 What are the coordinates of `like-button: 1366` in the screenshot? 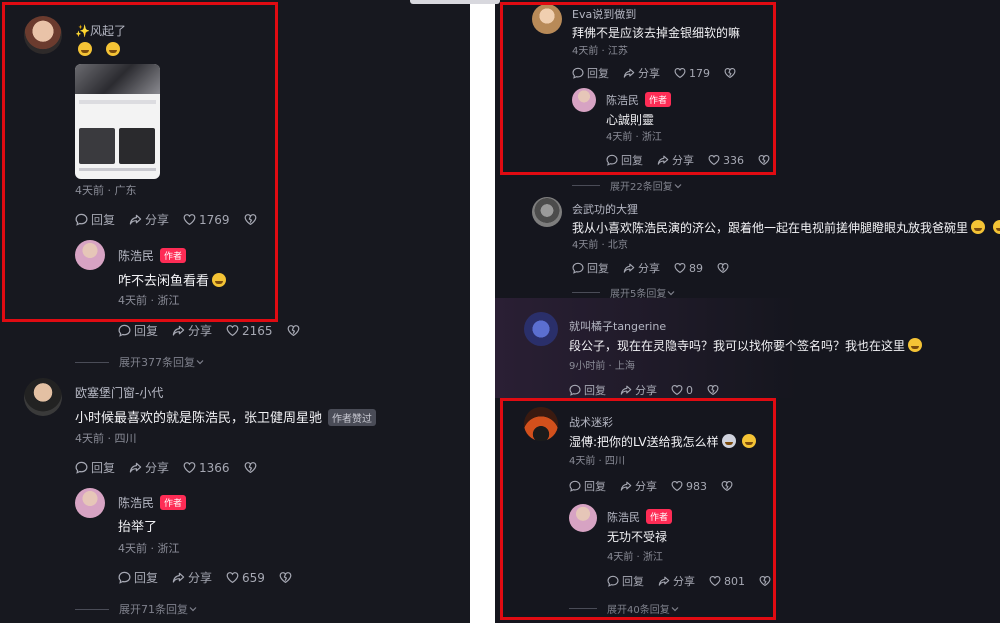 It's located at (206, 468).